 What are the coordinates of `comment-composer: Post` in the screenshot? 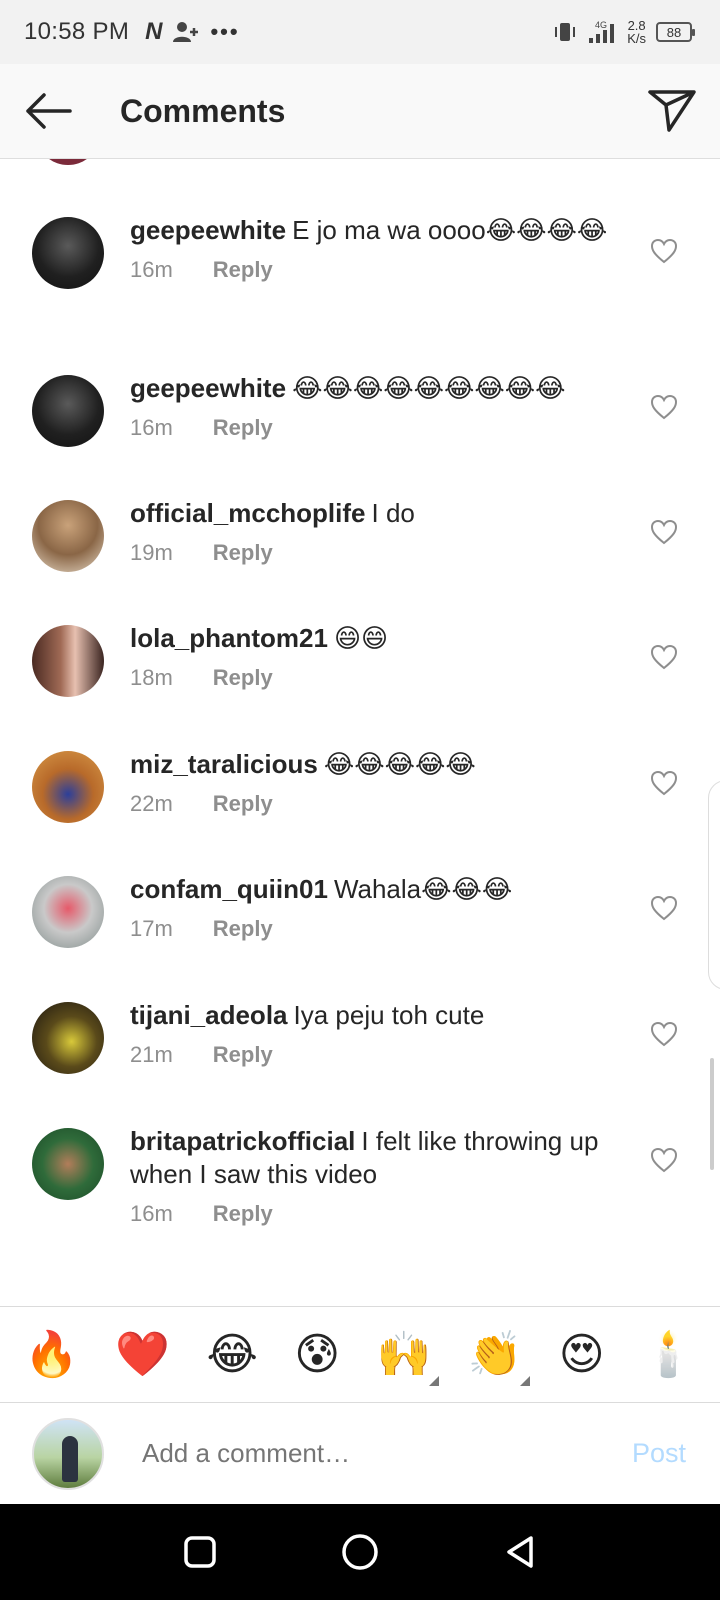 It's located at (360, 1453).